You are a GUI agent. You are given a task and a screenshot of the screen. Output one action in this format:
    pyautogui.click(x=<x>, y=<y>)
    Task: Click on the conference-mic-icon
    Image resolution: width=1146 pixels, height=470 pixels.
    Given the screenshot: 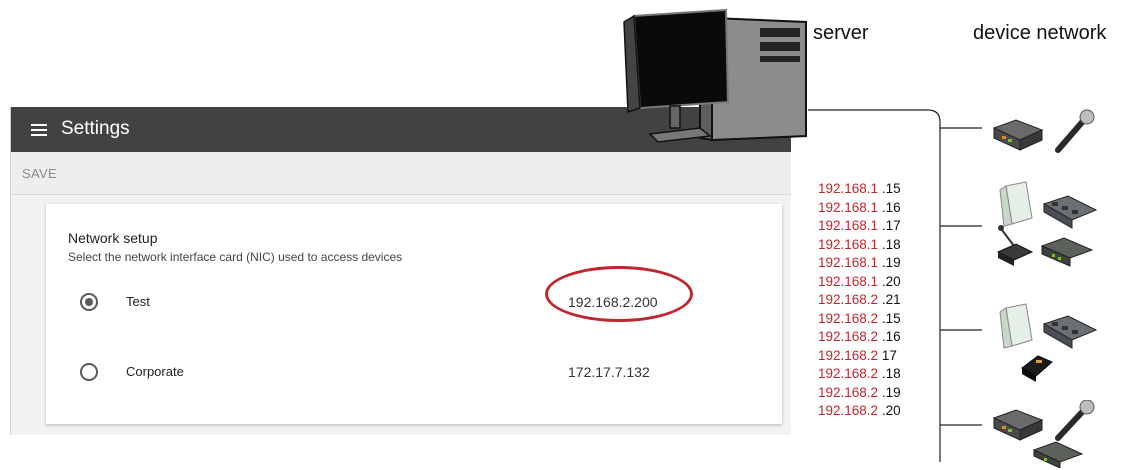 What is the action you would take?
    pyautogui.click(x=1015, y=245)
    